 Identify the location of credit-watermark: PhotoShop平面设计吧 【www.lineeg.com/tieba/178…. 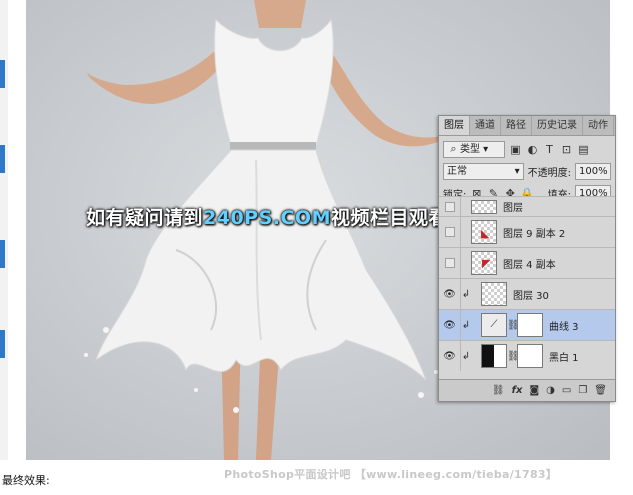
(391, 474).